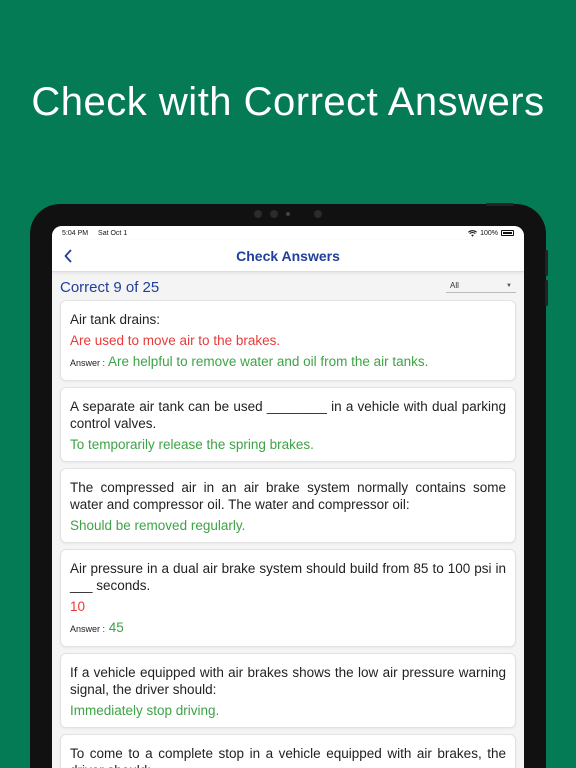 This screenshot has height=768, width=576. Describe the element at coordinates (145, 710) in the screenshot. I see `user-answer: Immediately stop driving.` at that location.